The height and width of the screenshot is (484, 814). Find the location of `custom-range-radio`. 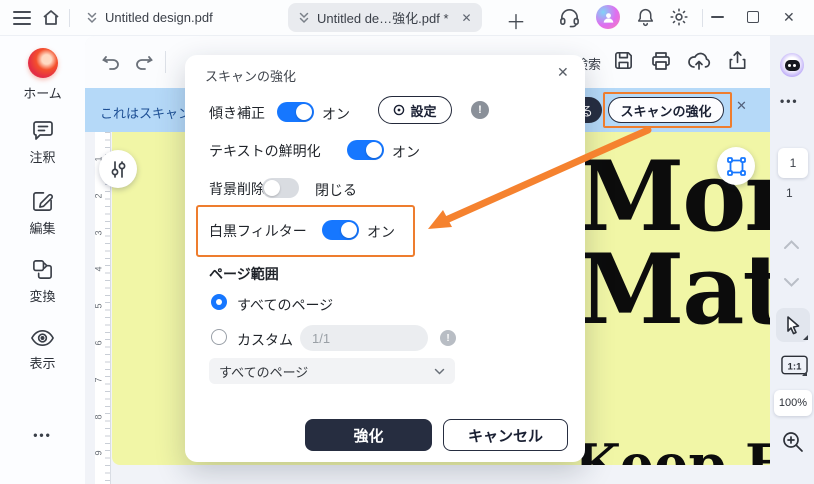

custom-range-radio is located at coordinates (219, 337).